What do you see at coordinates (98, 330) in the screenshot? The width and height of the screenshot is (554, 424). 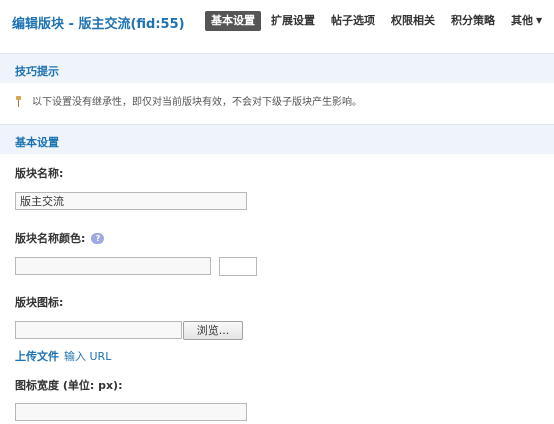 I see `forum-icon-file-input` at bounding box center [98, 330].